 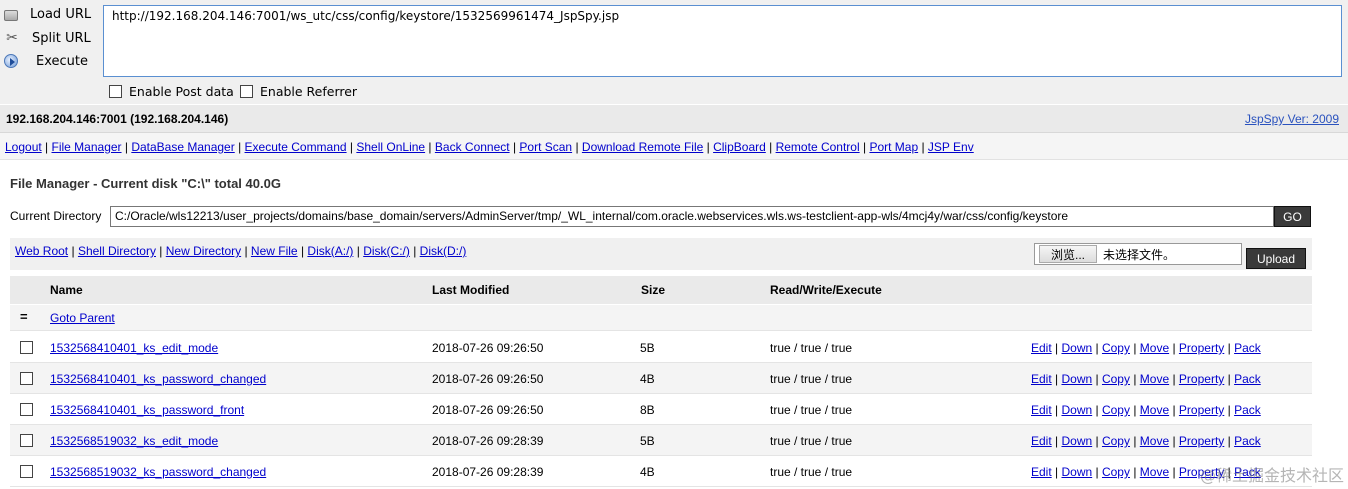 I want to click on file-name-link: 1532568410401_ks_edit_mode, so click(x=134, y=348).